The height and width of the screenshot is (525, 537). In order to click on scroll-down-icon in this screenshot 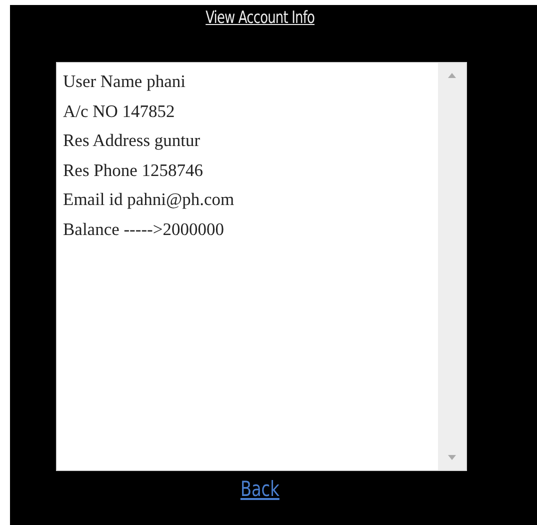, I will do `click(452, 457)`.